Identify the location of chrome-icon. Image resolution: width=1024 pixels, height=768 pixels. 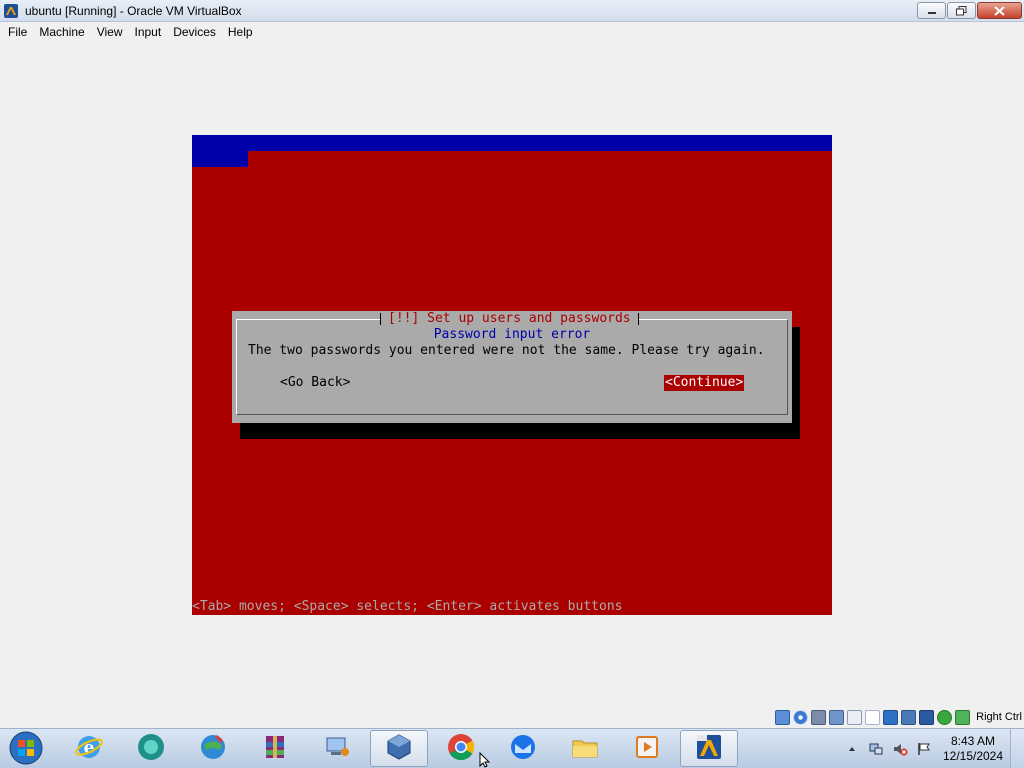
(461, 748).